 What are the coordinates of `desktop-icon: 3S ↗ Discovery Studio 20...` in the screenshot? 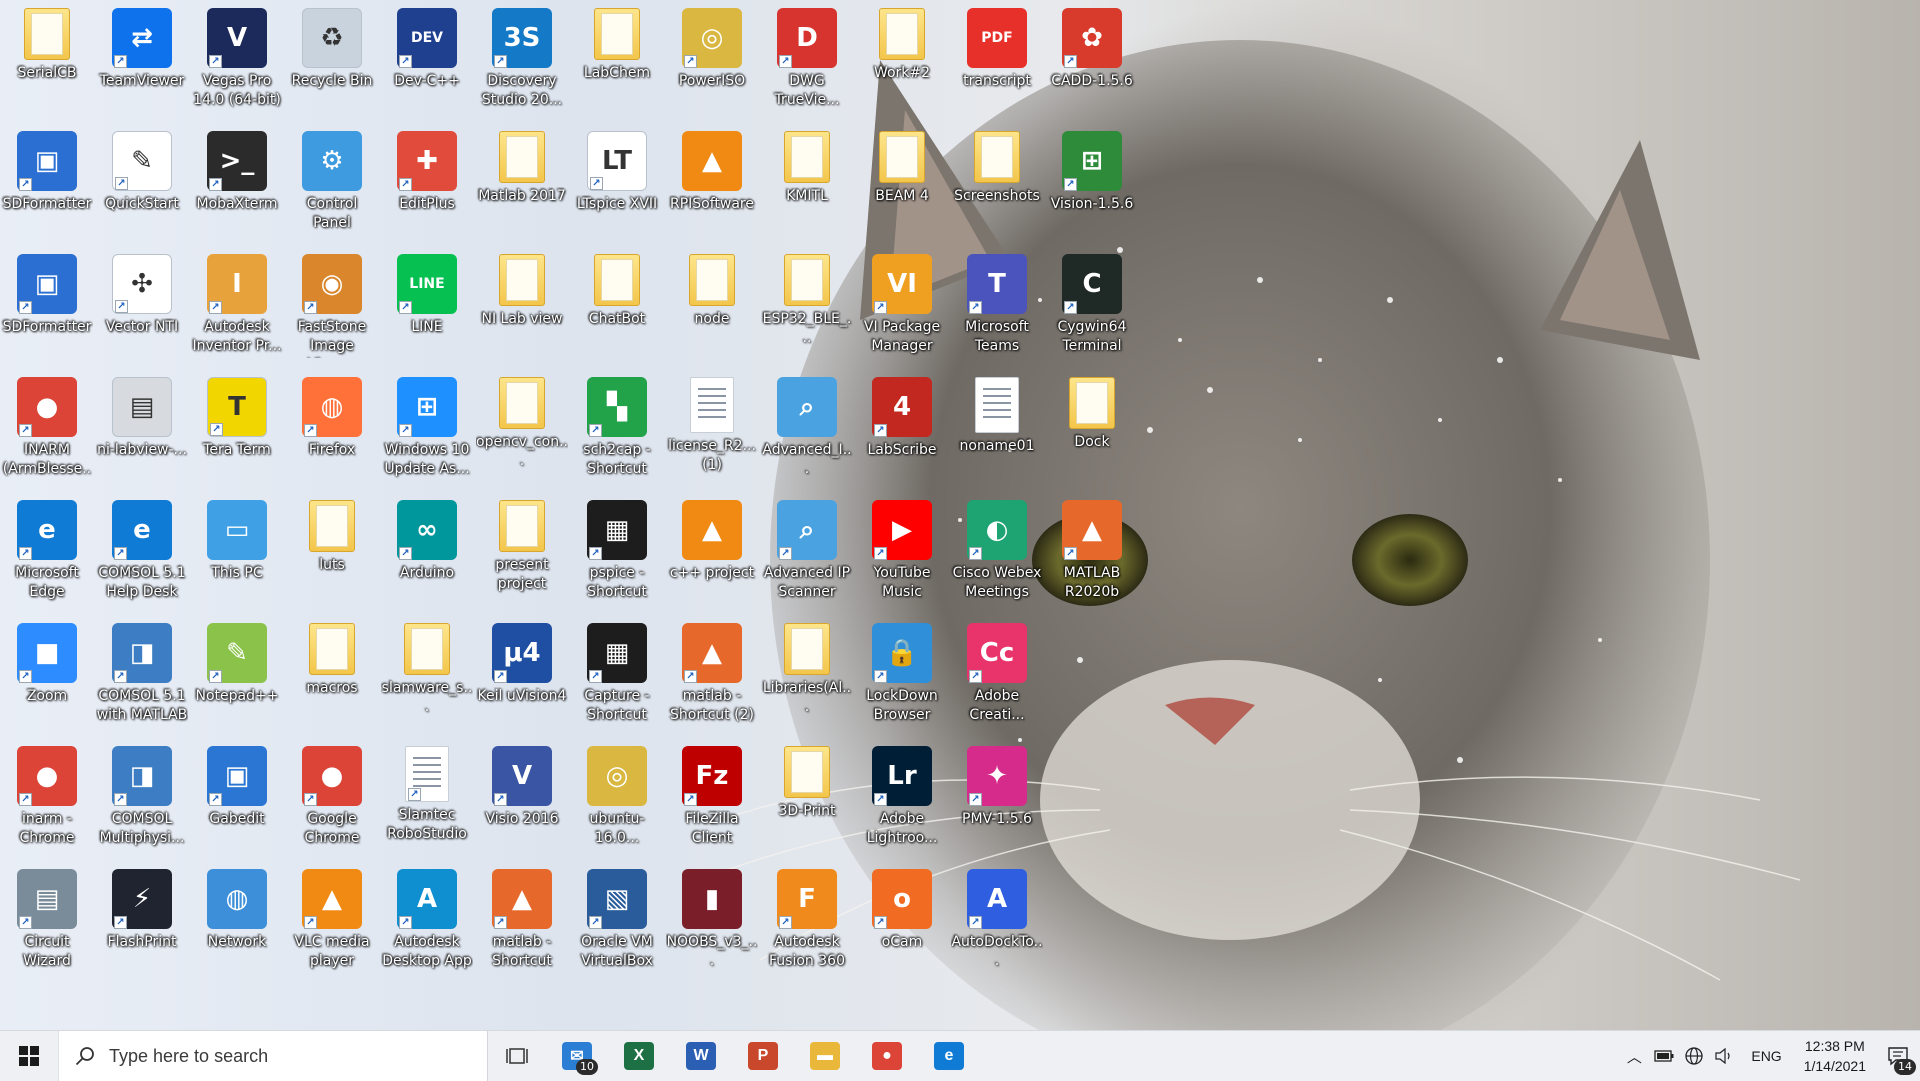 It's located at (522, 62).